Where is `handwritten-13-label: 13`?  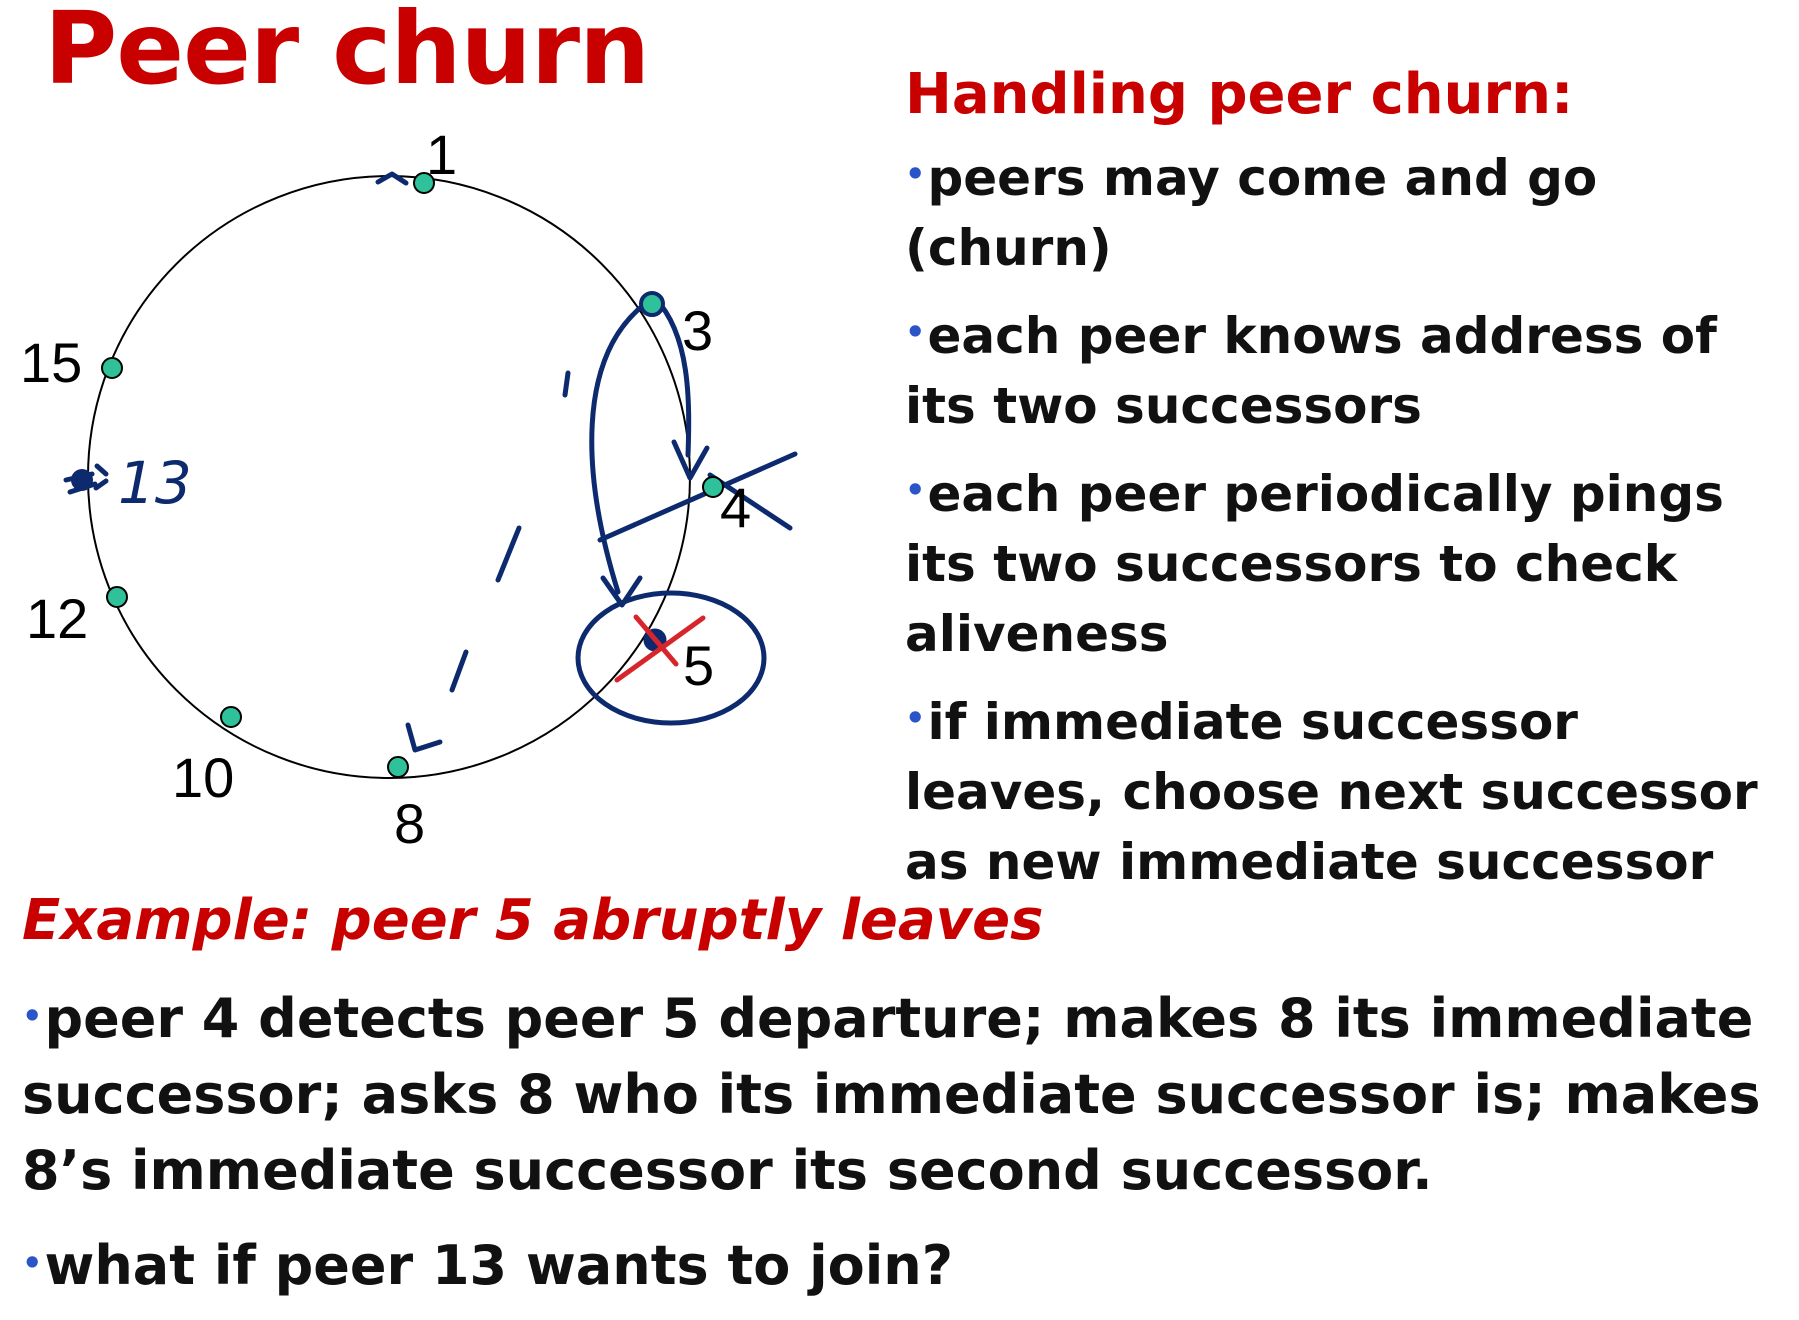
handwritten-13-label: 13 is located at coordinates (155, 483).